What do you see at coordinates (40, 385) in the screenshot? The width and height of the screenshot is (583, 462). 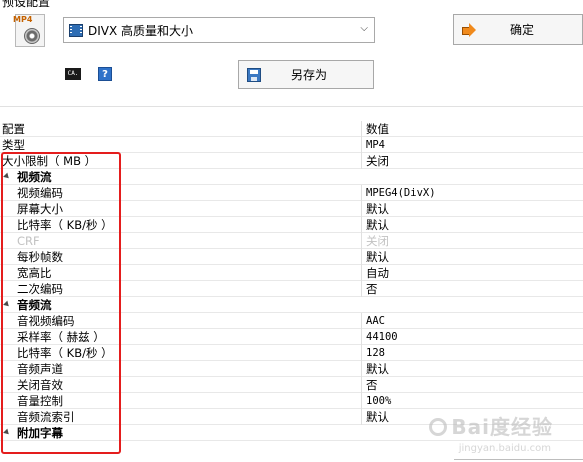 I see `grid-row-name: 关闭音效` at bounding box center [40, 385].